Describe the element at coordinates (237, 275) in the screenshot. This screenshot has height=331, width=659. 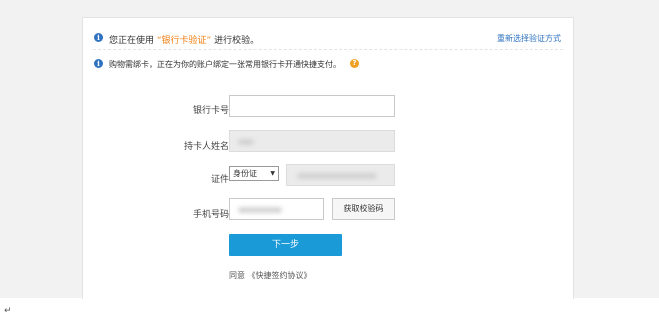
I see `agreement-prefix: 同意` at that location.